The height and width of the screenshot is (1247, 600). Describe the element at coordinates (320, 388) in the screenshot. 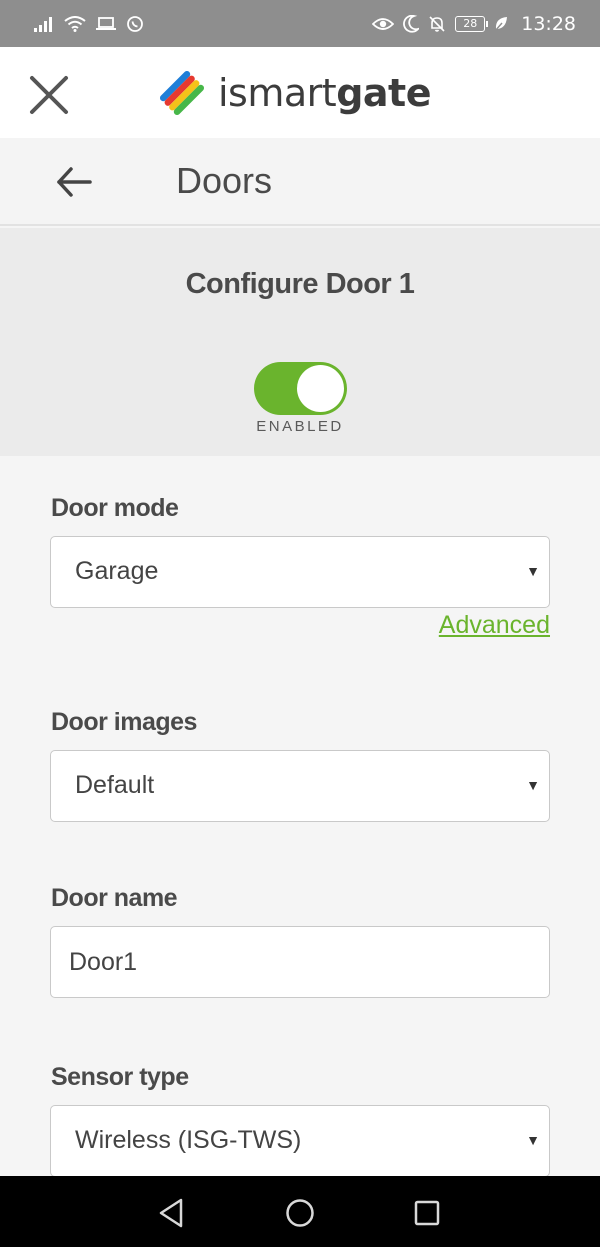

I see `toggle-knob` at that location.